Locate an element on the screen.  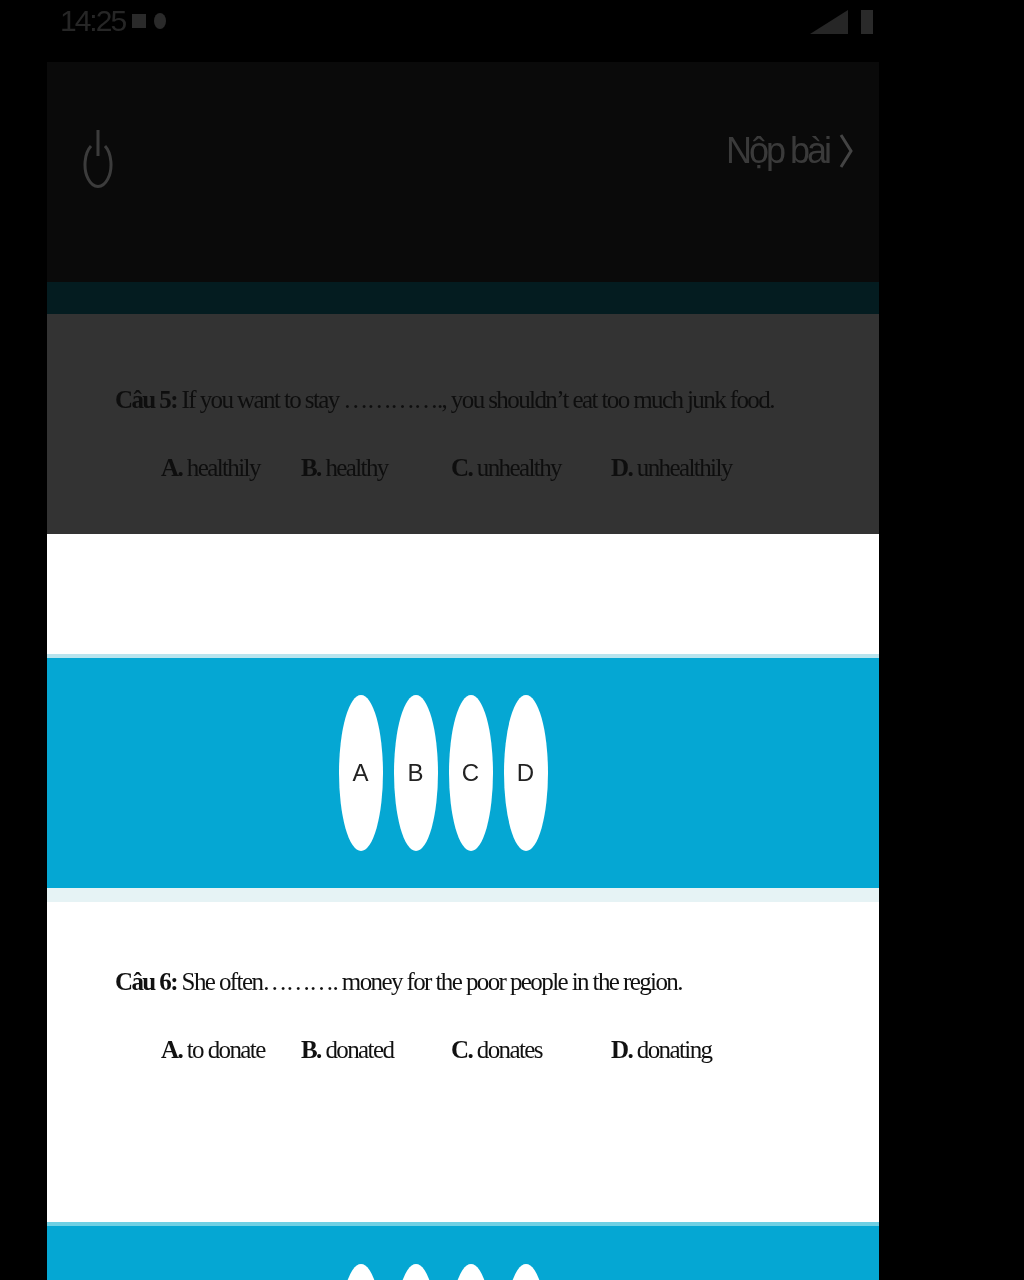
answer-bubble: A is located at coordinates (360, 773).